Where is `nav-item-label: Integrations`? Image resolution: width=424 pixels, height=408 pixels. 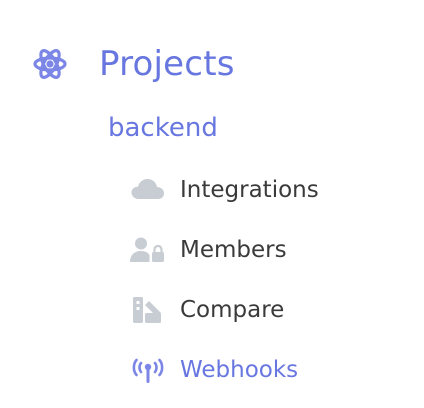 nav-item-label: Integrations is located at coordinates (249, 190).